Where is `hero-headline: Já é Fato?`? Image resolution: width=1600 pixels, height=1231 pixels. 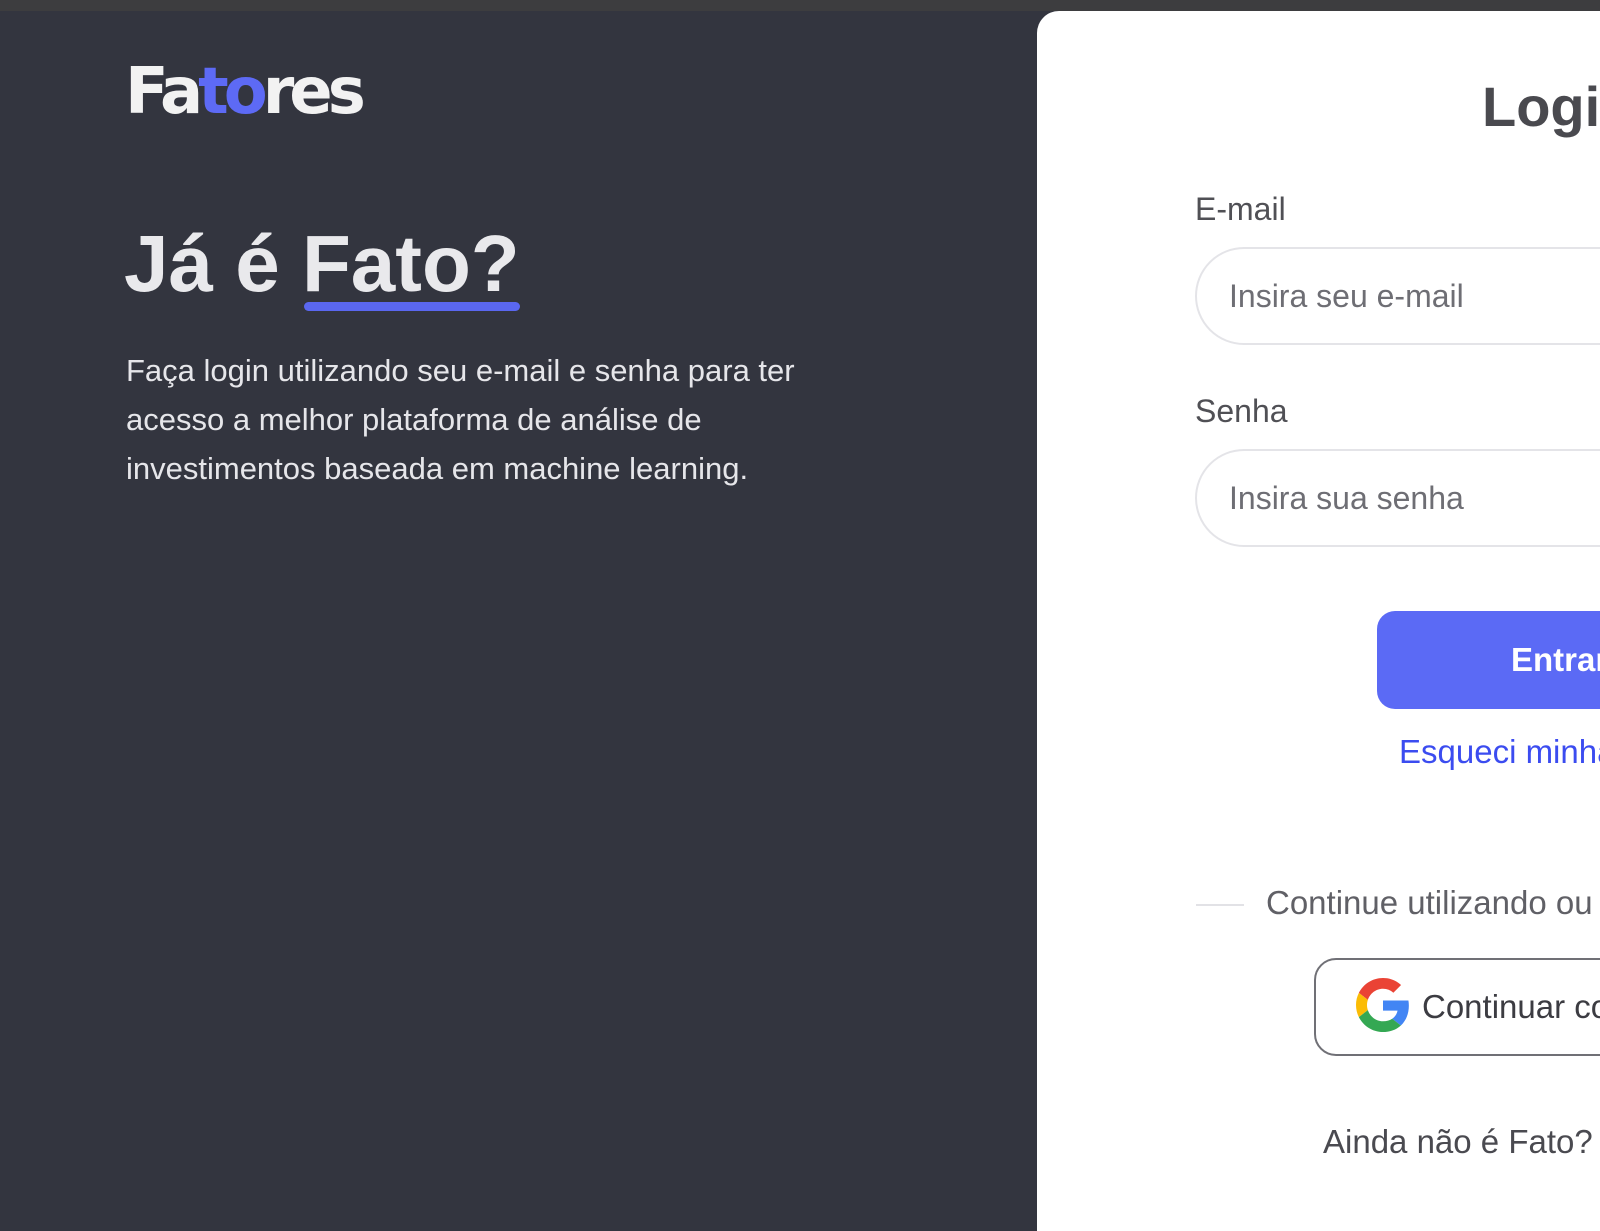
hero-headline: Já é Fato? is located at coordinates (322, 265).